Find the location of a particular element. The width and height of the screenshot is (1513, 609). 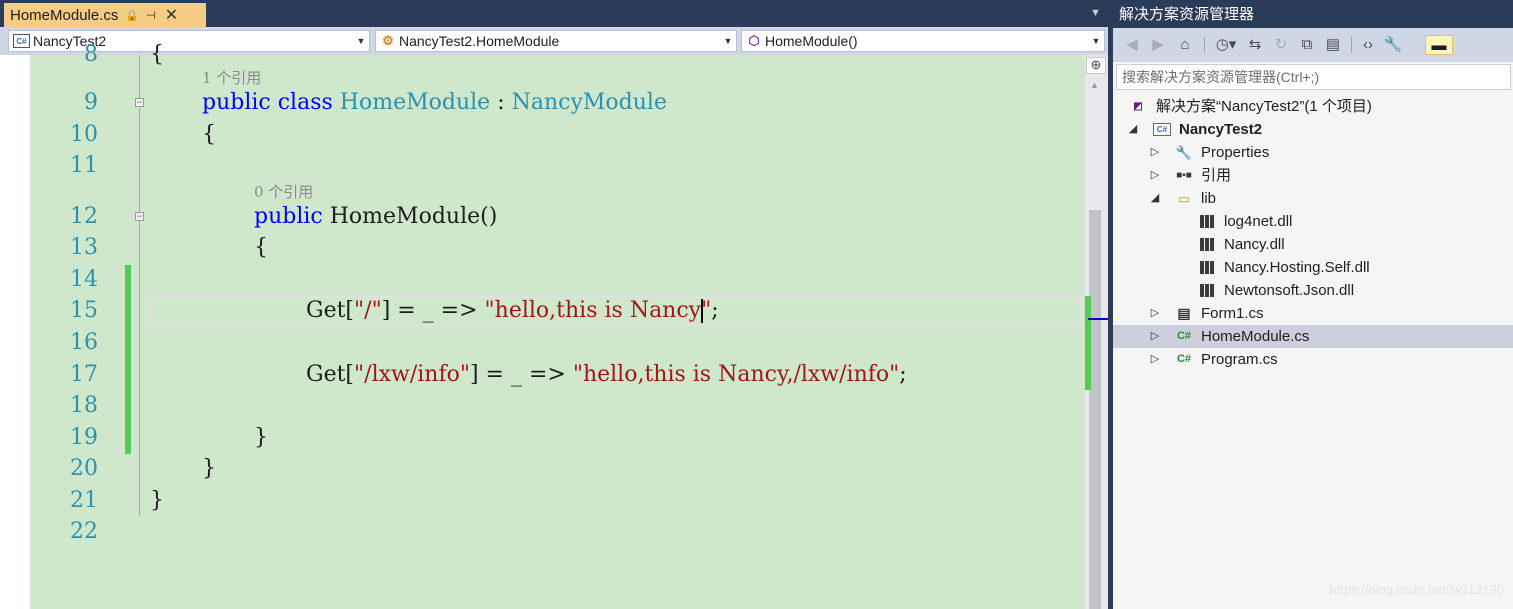

type-name: HomeModule is located at coordinates (415, 102).